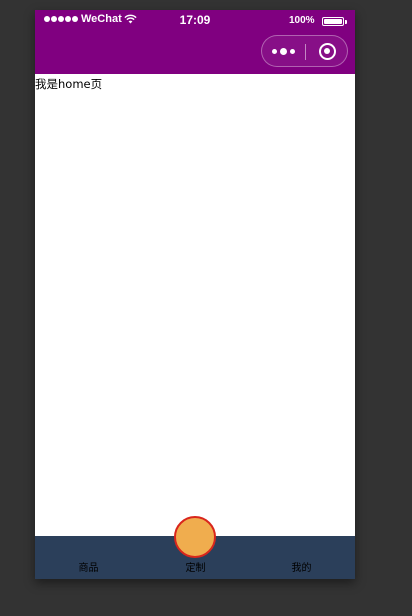 This screenshot has height=616, width=412. I want to click on battery-percentage: 100%, so click(302, 20).